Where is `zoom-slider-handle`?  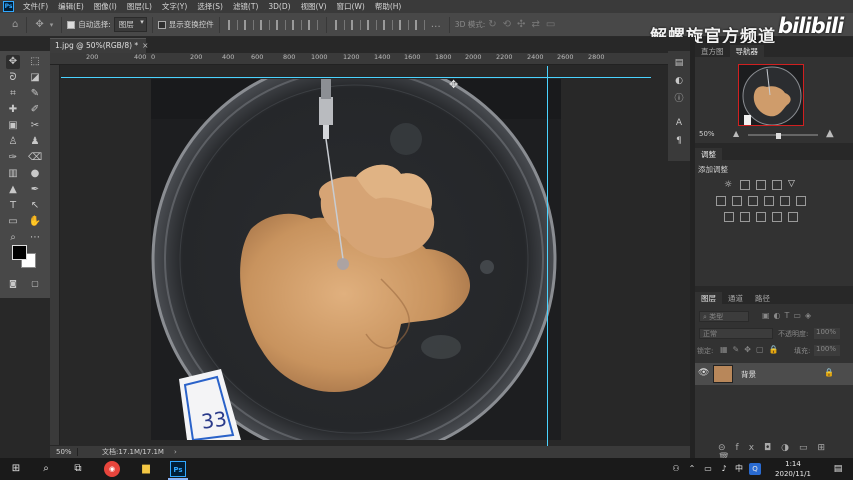 zoom-slider-handle is located at coordinates (778, 136).